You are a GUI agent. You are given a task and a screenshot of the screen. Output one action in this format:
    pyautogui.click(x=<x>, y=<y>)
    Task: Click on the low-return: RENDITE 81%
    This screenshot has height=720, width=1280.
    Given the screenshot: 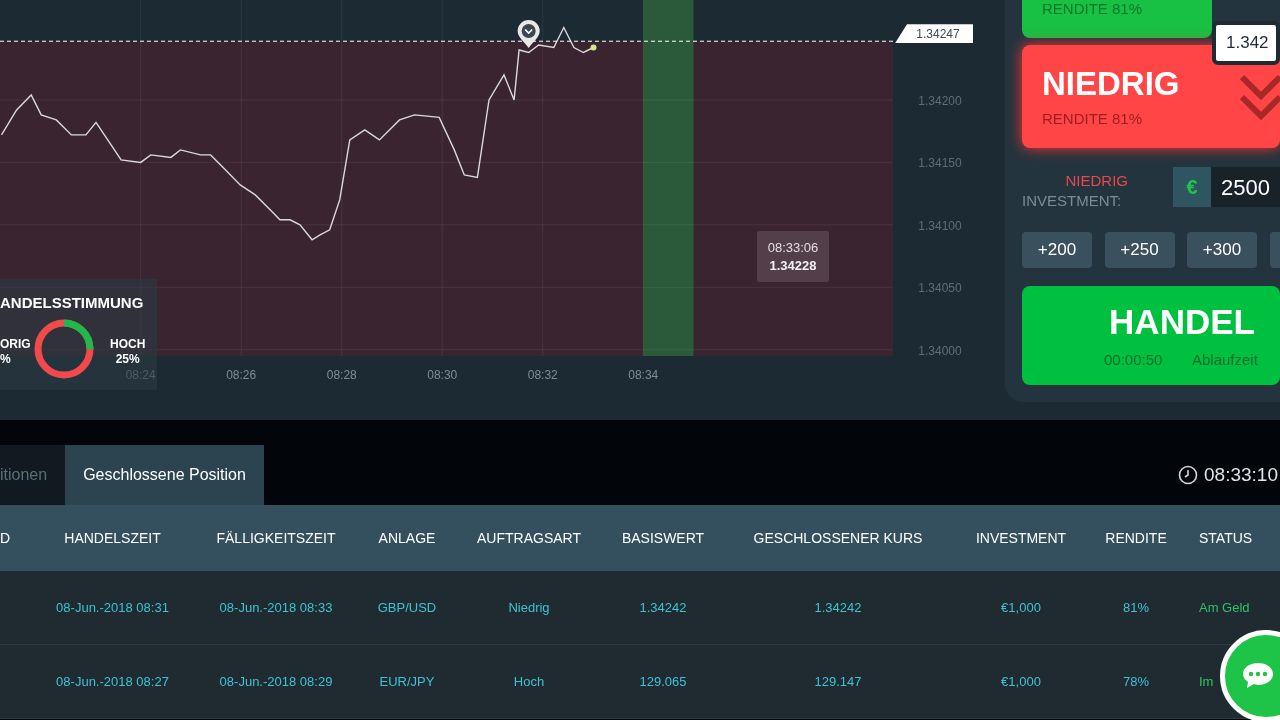 What is the action you would take?
    pyautogui.click(x=1092, y=119)
    